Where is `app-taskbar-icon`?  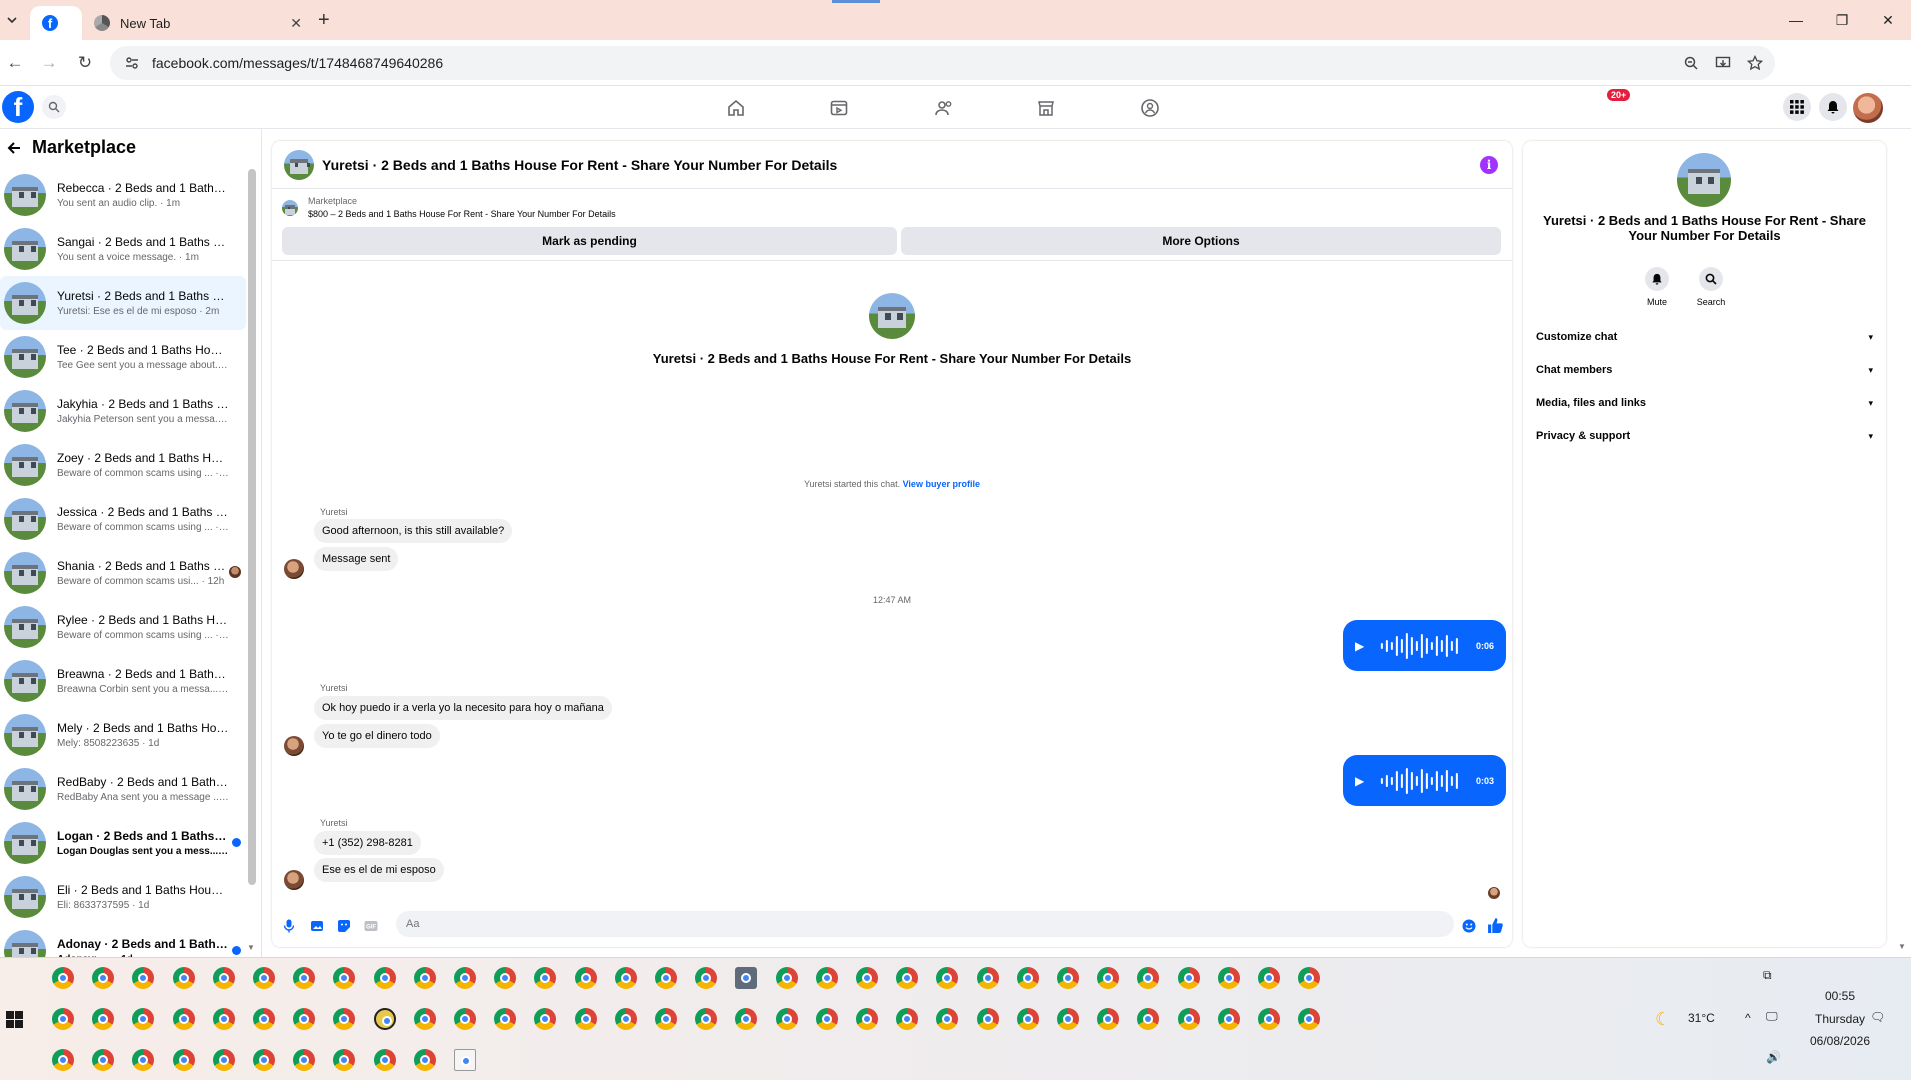 app-taskbar-icon is located at coordinates (746, 978).